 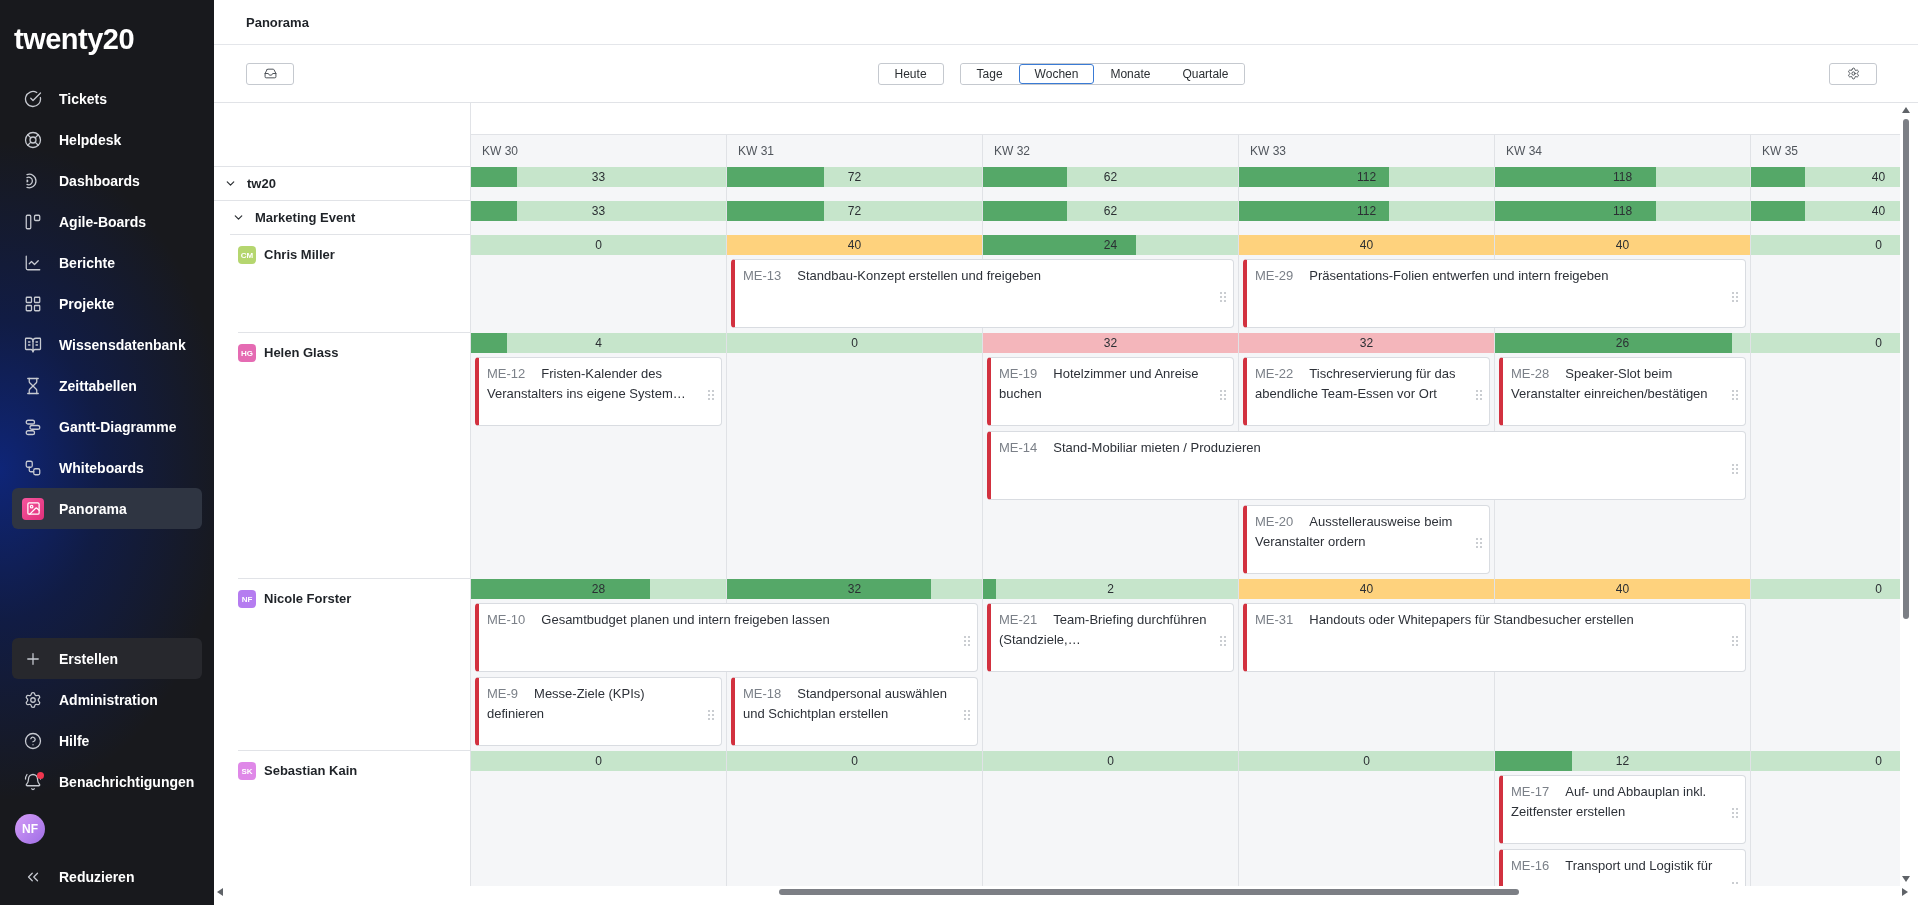 What do you see at coordinates (107, 303) in the screenshot?
I see `nav-item: Projekte` at bounding box center [107, 303].